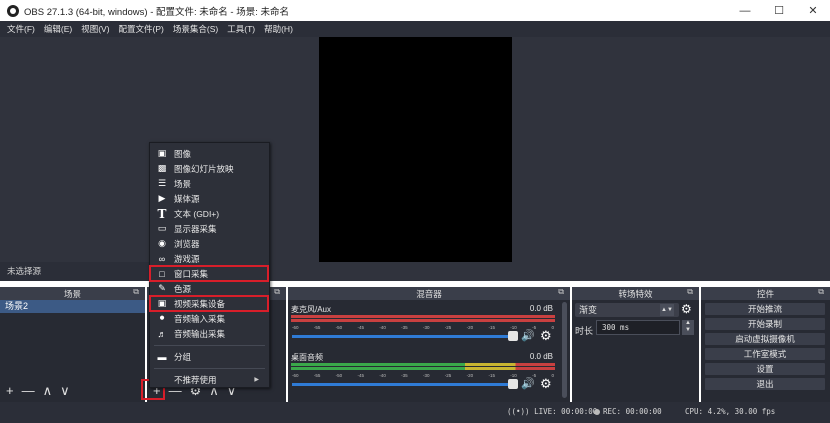 The height and width of the screenshot is (423, 830). What do you see at coordinates (209, 356) in the screenshot?
I see `menu-item-group: ▬ 分组` at bounding box center [209, 356].